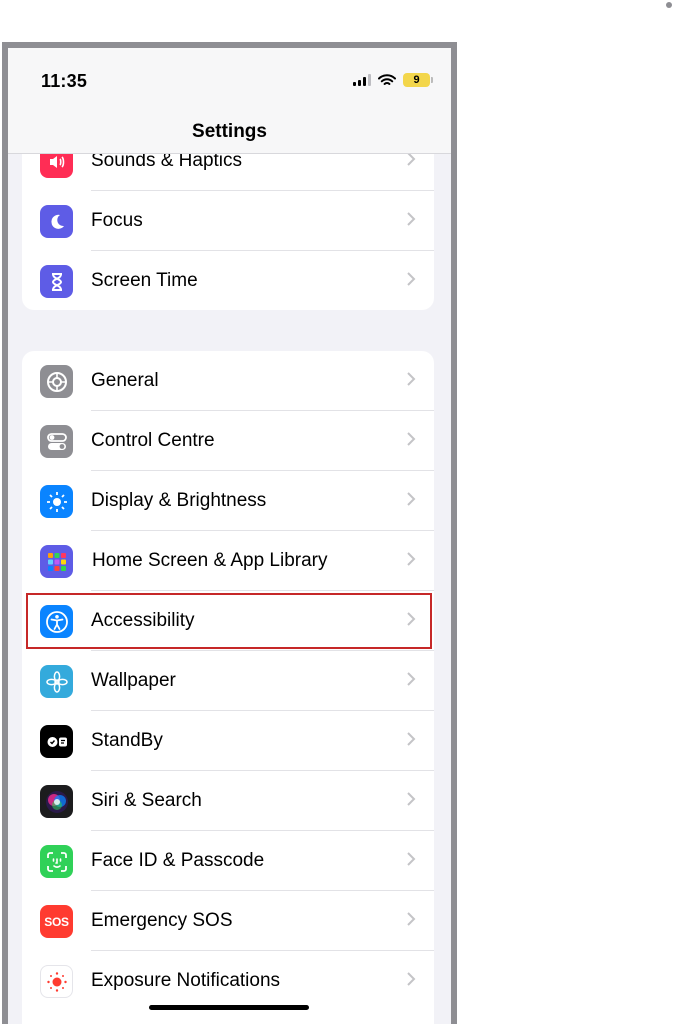  I want to click on settings-row-exposure-notifications: Exposure Notifications, so click(228, 981).